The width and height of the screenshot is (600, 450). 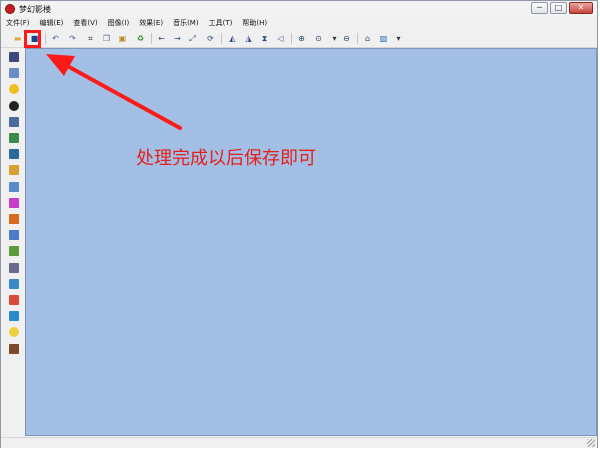 I want to click on annotation-arrow-icon, so click(x=114, y=92).